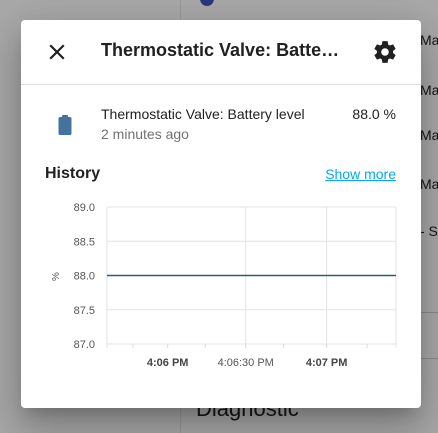 The image size is (438, 433). I want to click on y-tick-label: 89.0, so click(84, 208).